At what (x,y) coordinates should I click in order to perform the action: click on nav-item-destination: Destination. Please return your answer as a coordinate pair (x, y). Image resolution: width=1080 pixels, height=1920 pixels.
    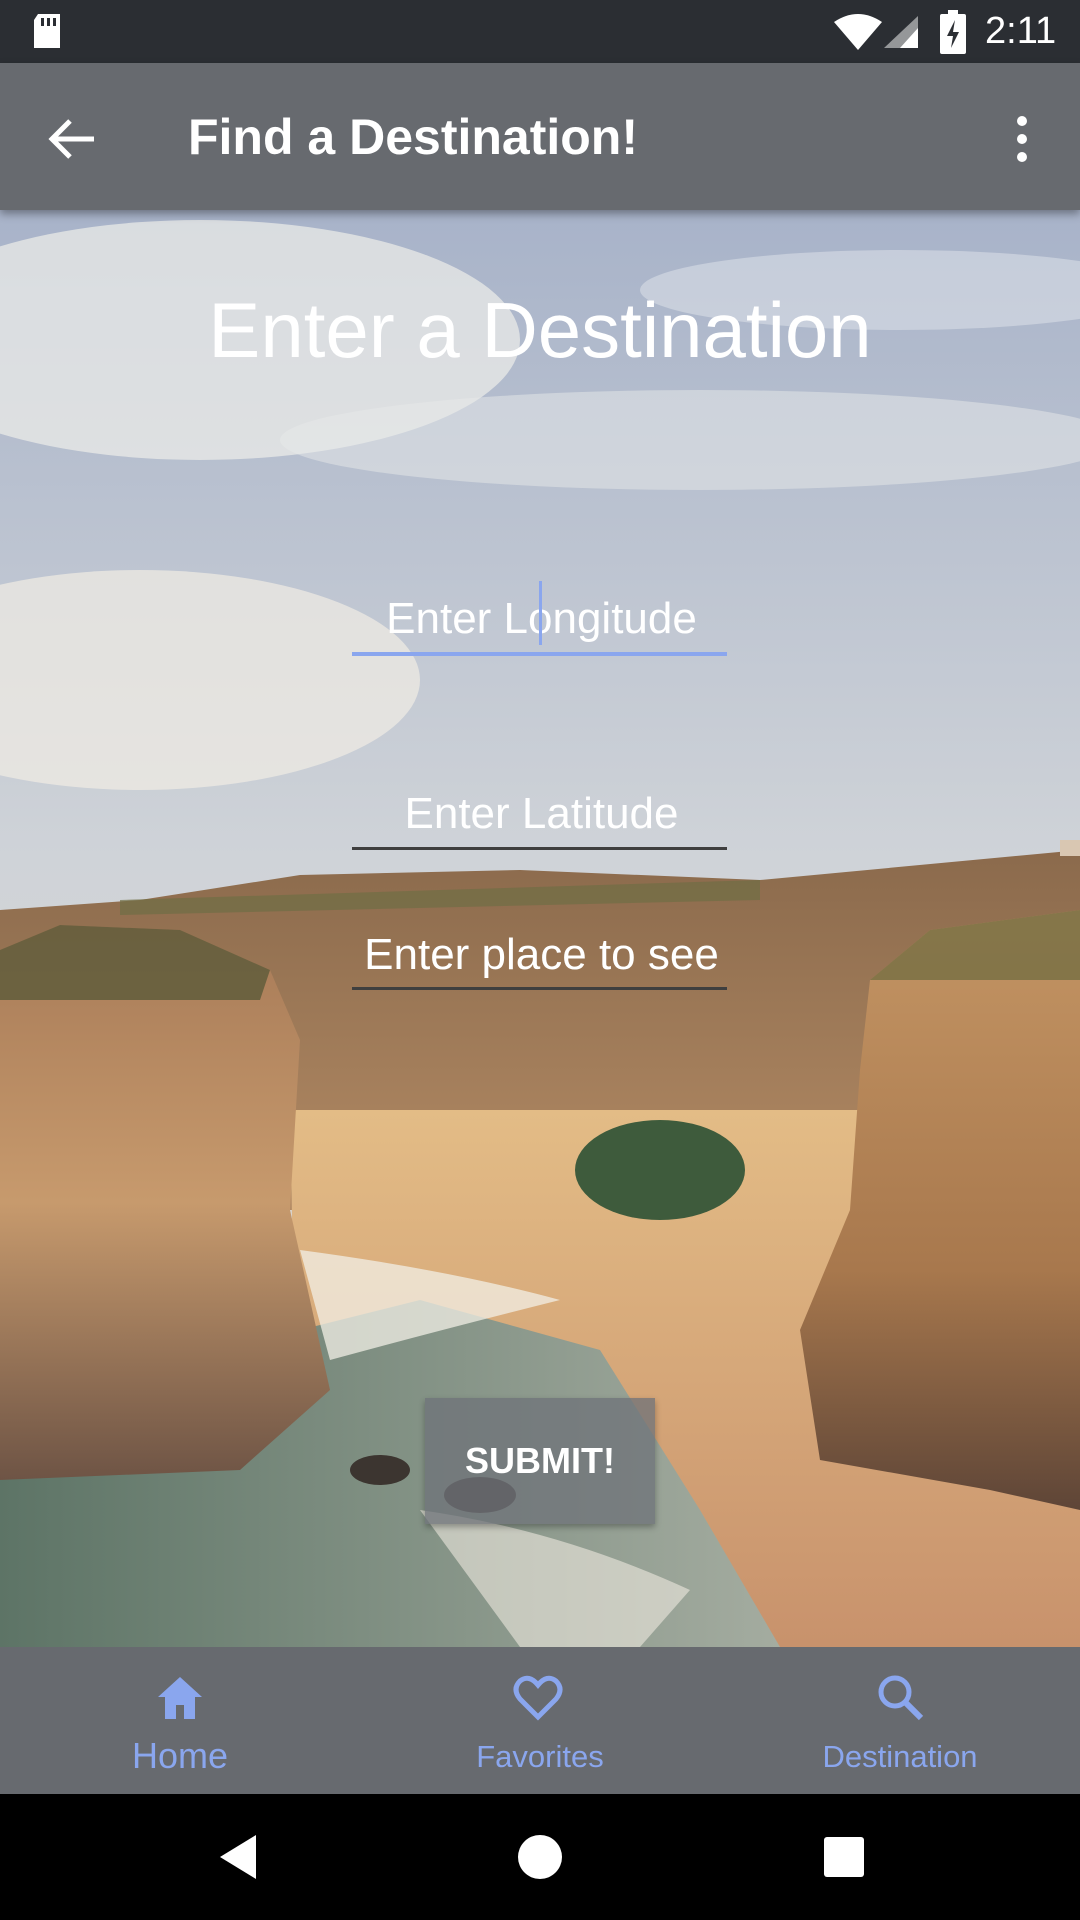
    Looking at the image, I should click on (900, 1720).